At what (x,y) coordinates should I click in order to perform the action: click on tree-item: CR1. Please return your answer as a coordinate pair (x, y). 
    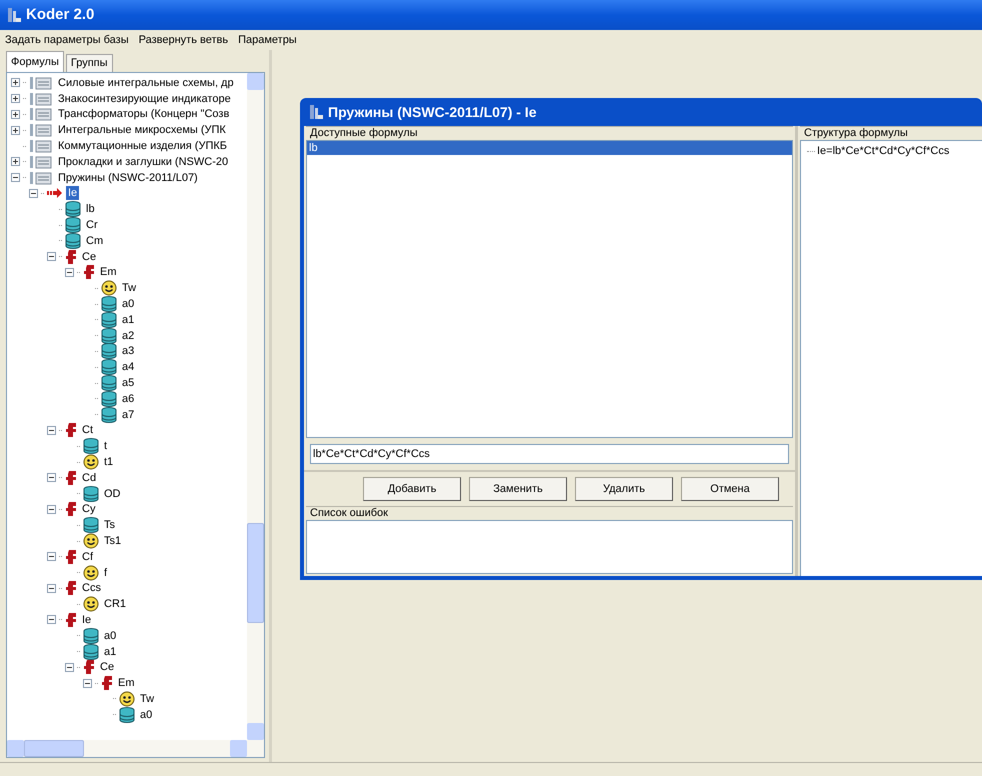
    Looking at the image, I should click on (115, 604).